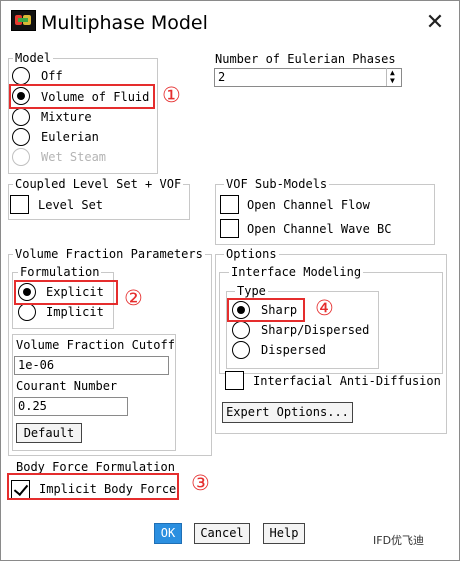 Image resolution: width=460 pixels, height=561 pixels. What do you see at coordinates (392, 81) in the screenshot?
I see `spin-down-icon: ▼` at bounding box center [392, 81].